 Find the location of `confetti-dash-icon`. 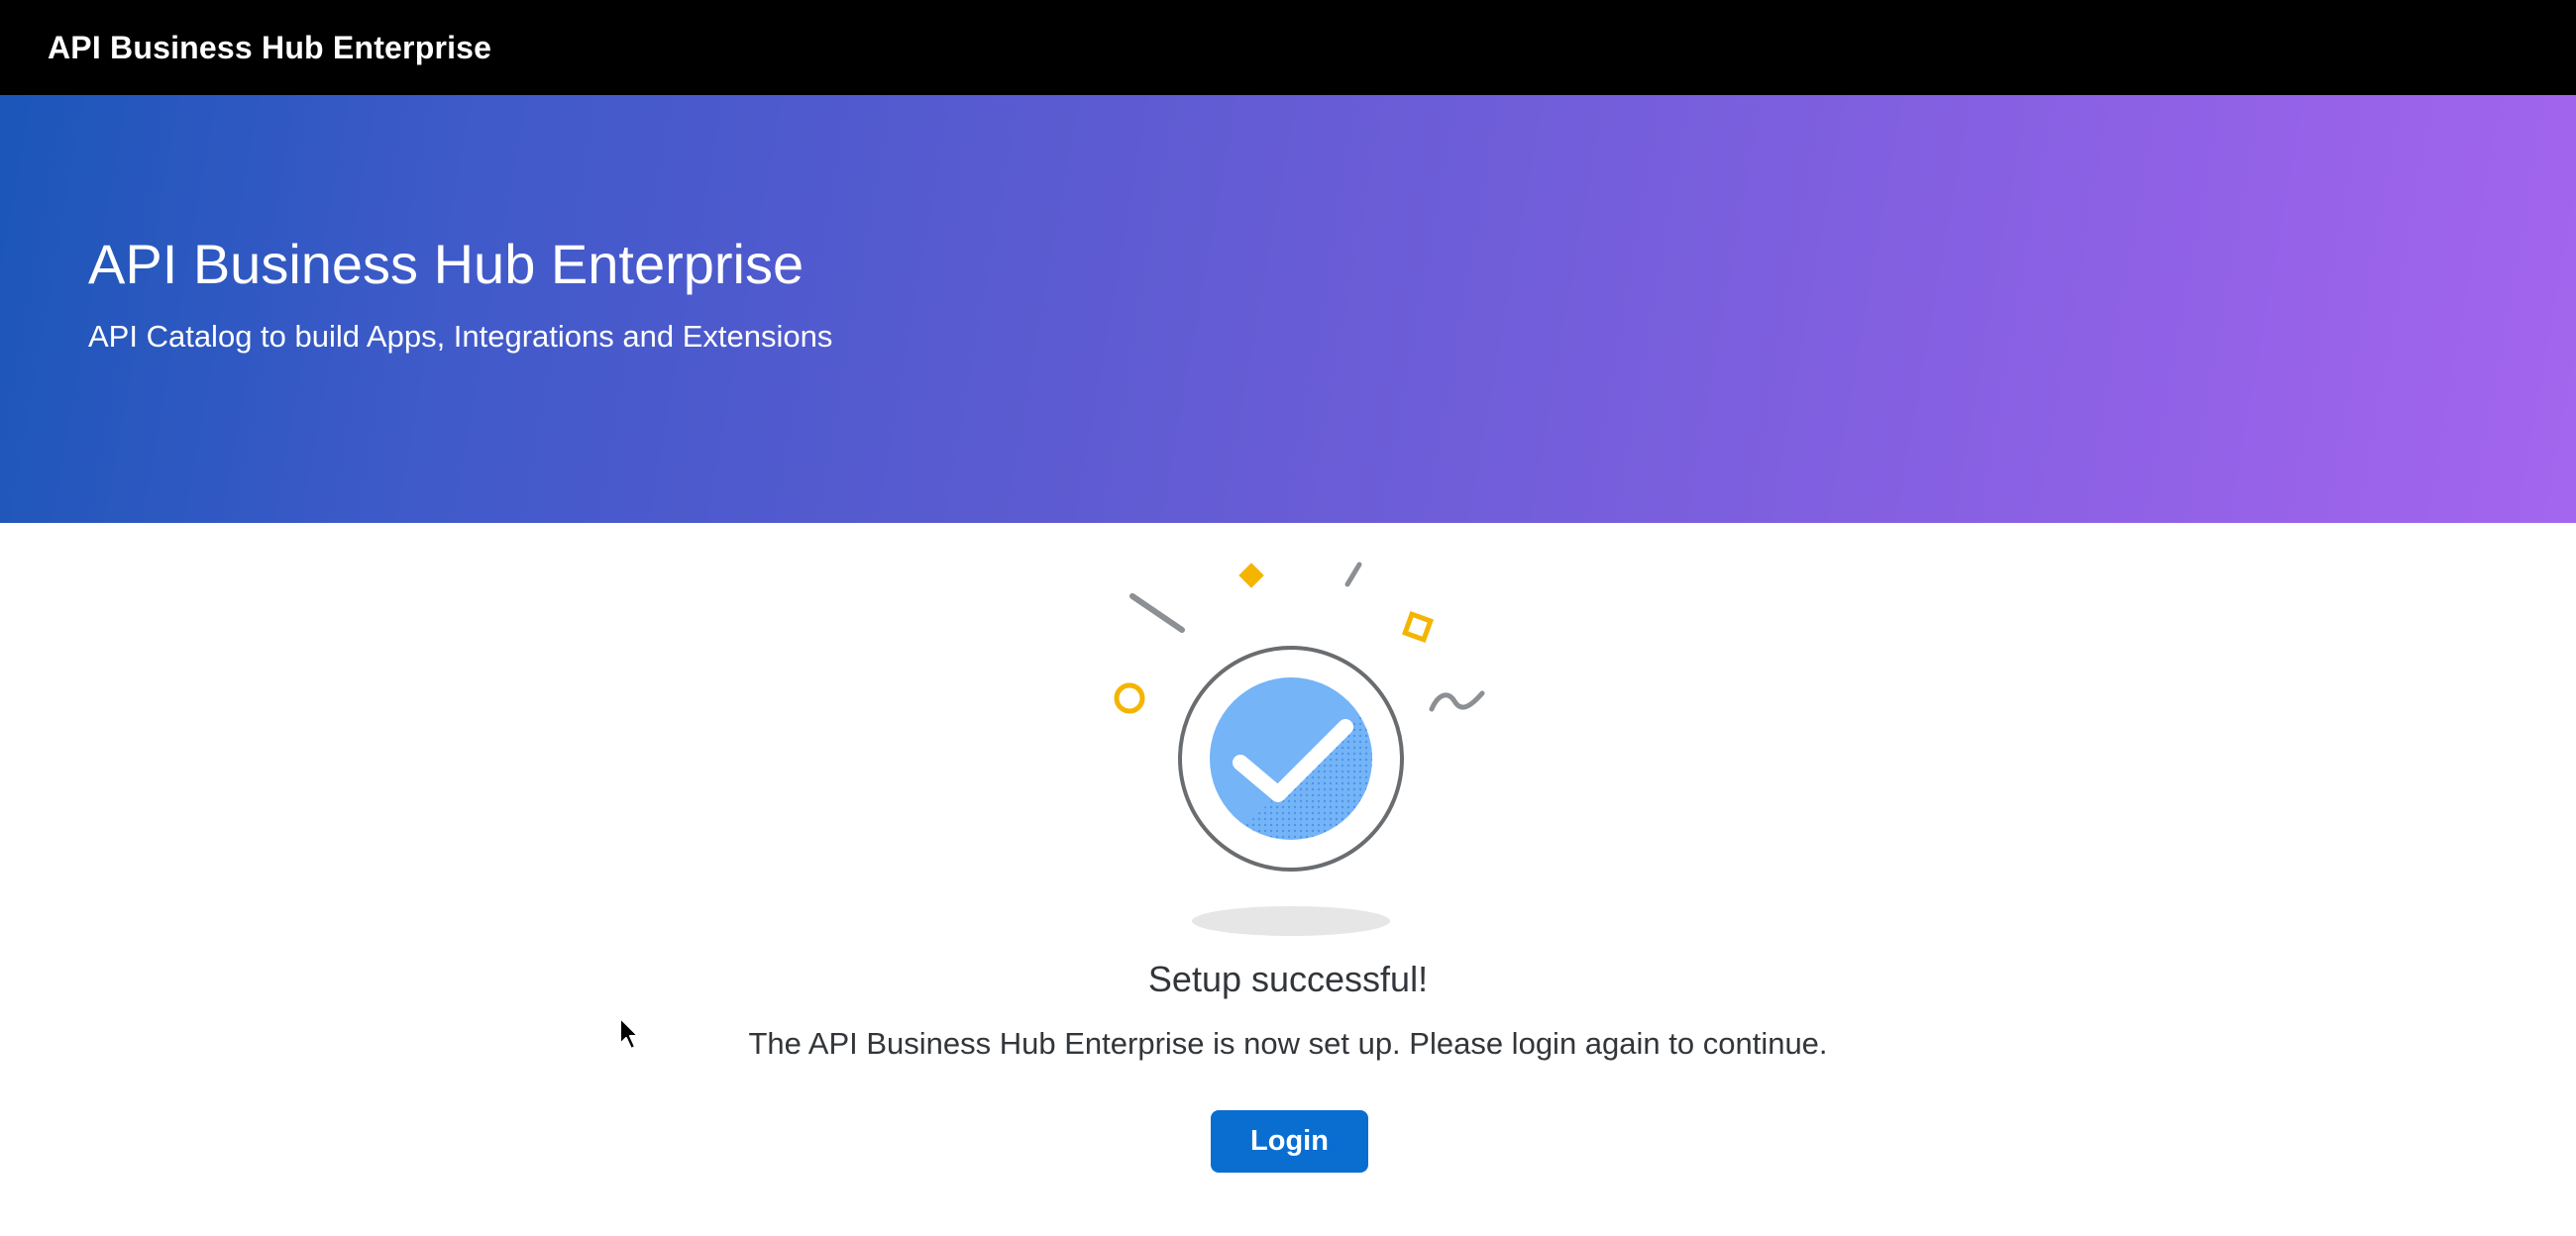

confetti-dash-icon is located at coordinates (1353, 574).